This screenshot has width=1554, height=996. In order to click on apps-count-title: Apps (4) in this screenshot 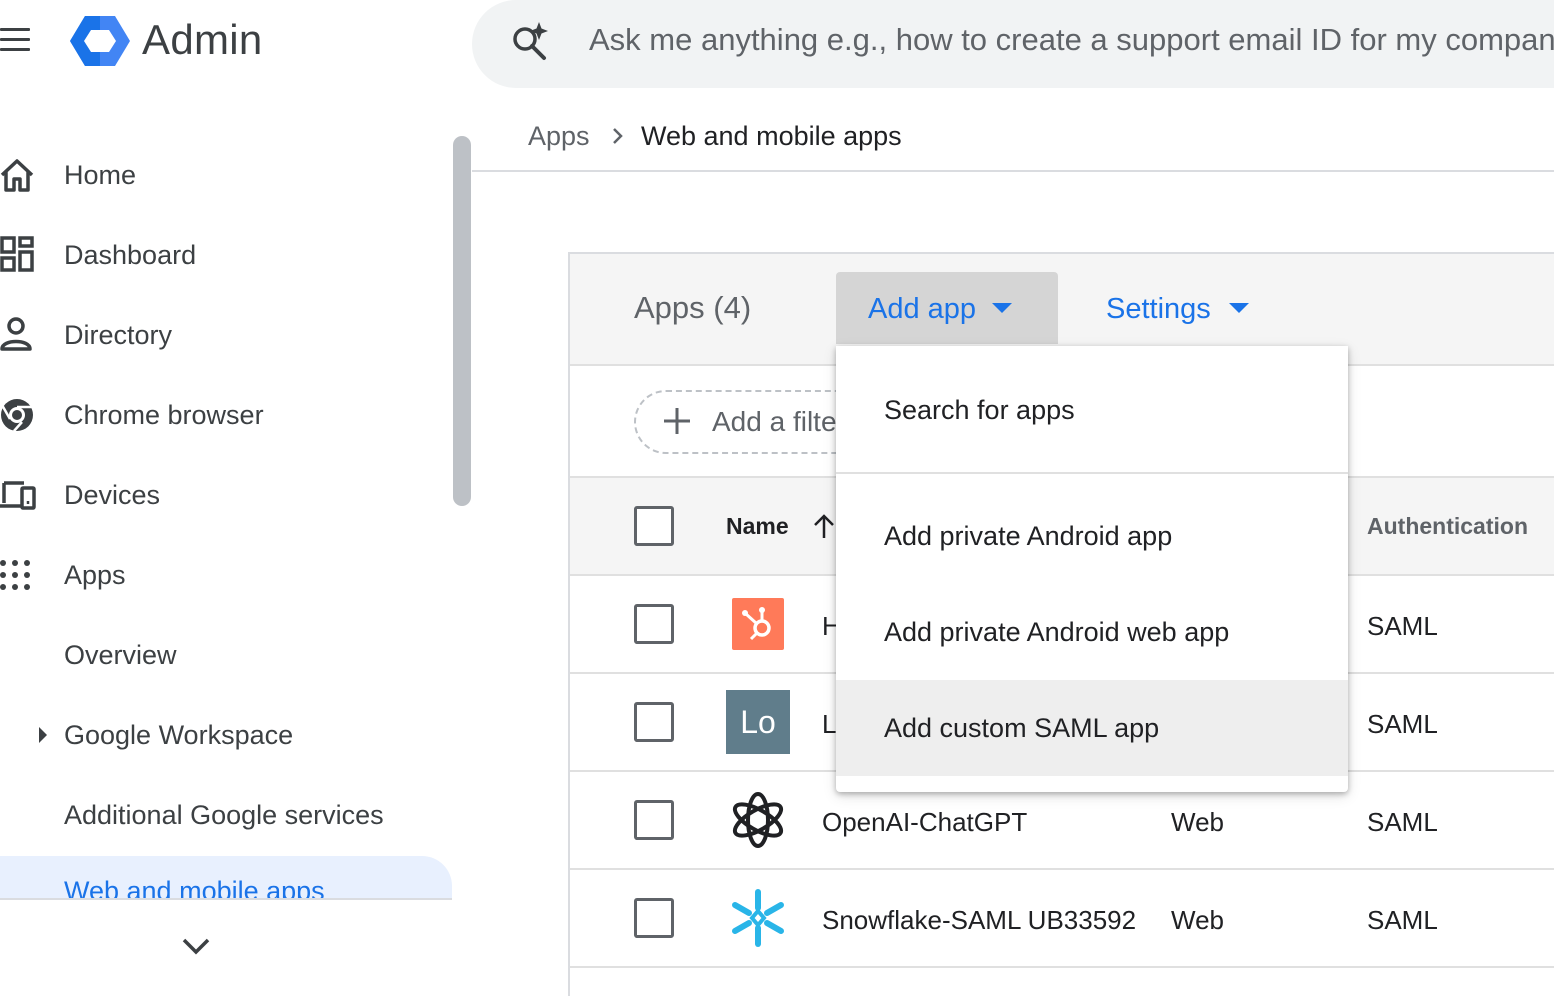, I will do `click(693, 307)`.